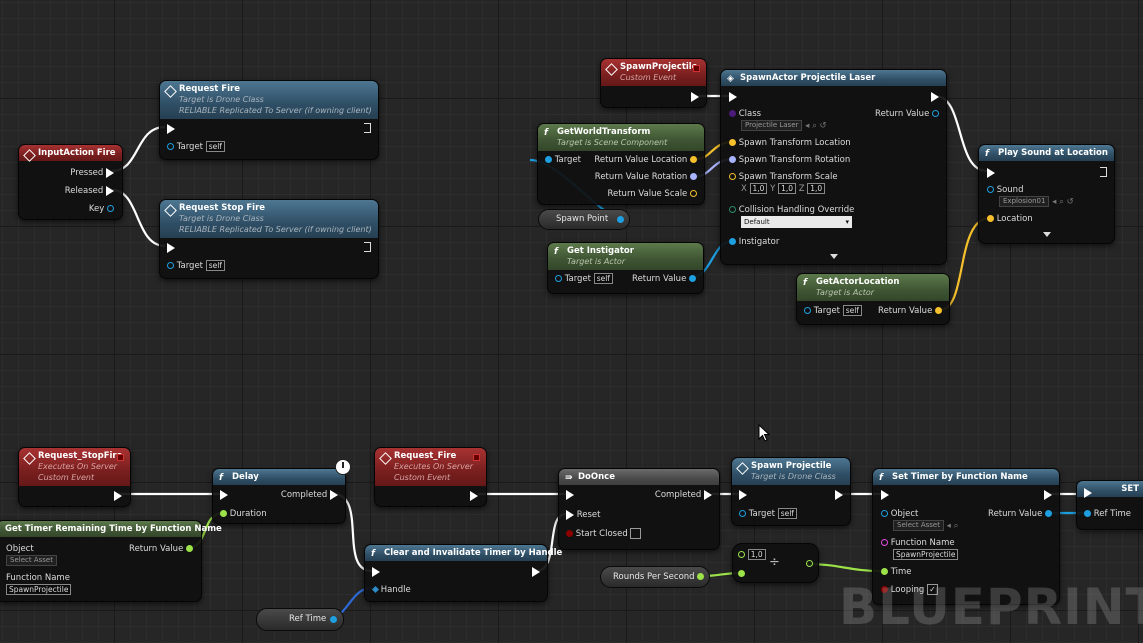 The image size is (1143, 643). I want to click on set-ref-time-node: SET Ref Time, so click(1109, 505).